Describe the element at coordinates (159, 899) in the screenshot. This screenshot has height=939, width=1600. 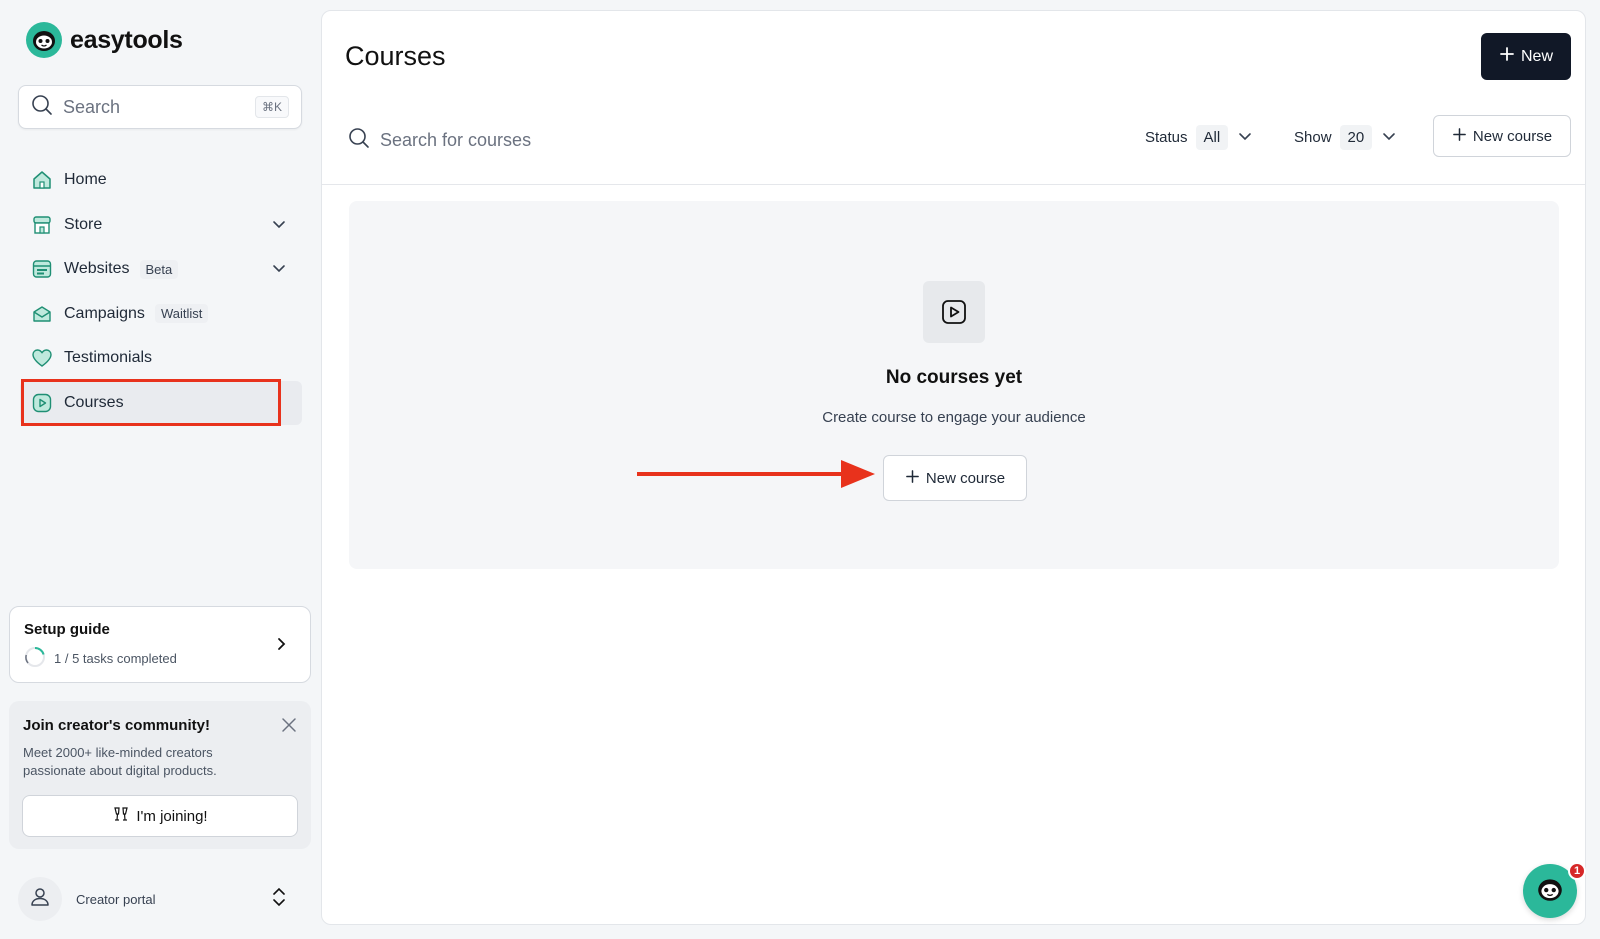
I see `creator-portal-switcher: Creator portal` at that location.